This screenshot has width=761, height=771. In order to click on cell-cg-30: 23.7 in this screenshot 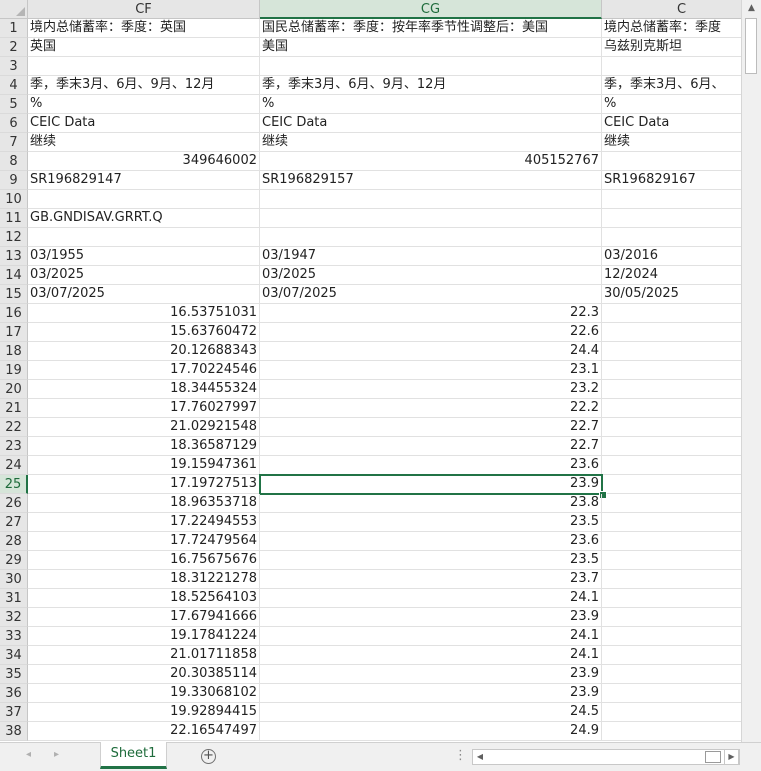, I will do `click(431, 579)`.